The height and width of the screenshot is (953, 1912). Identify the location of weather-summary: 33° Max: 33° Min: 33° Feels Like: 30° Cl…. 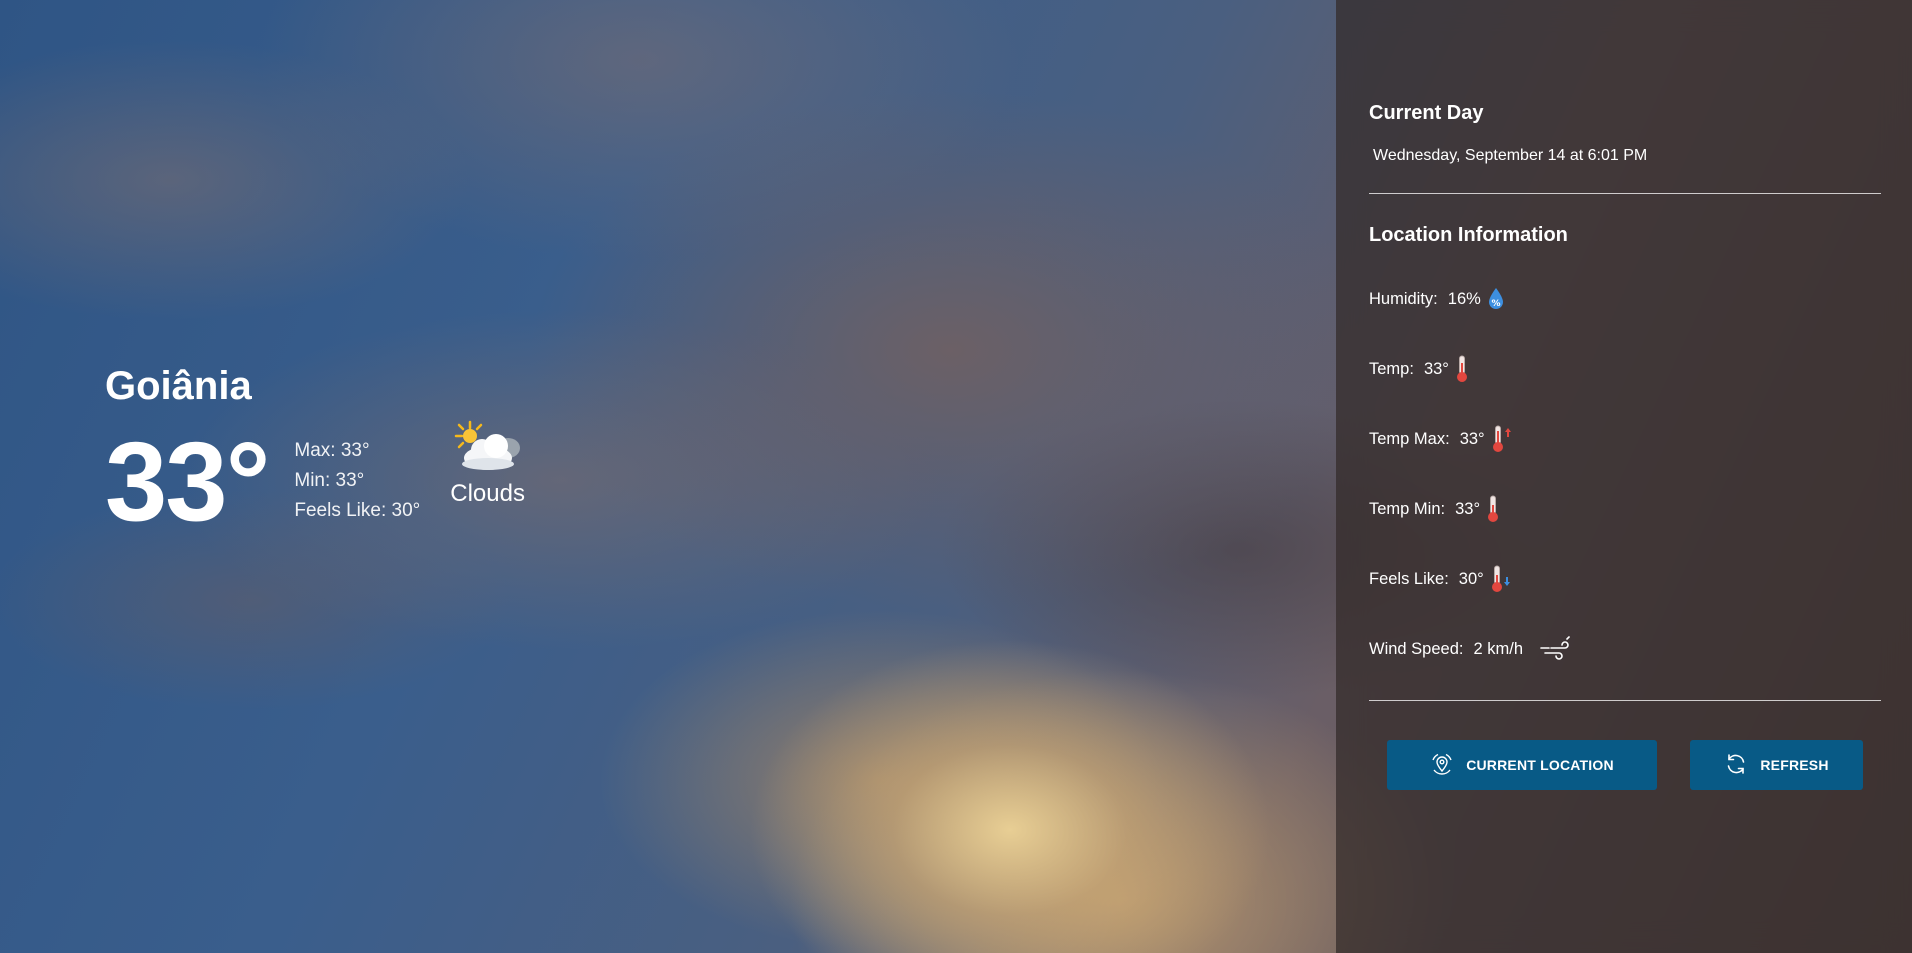
(315, 482).